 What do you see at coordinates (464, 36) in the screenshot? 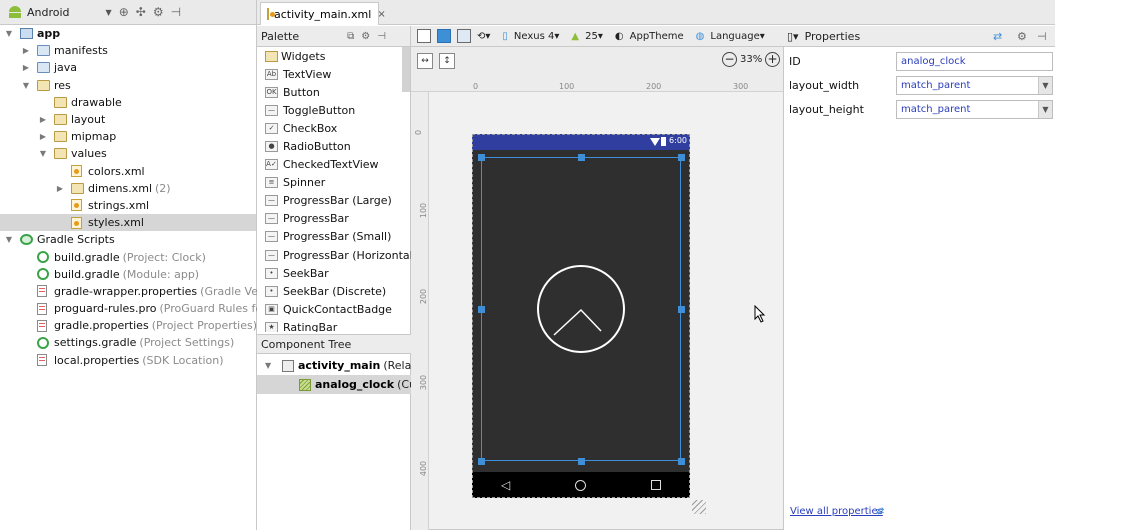
I see `split-mode-icon` at bounding box center [464, 36].